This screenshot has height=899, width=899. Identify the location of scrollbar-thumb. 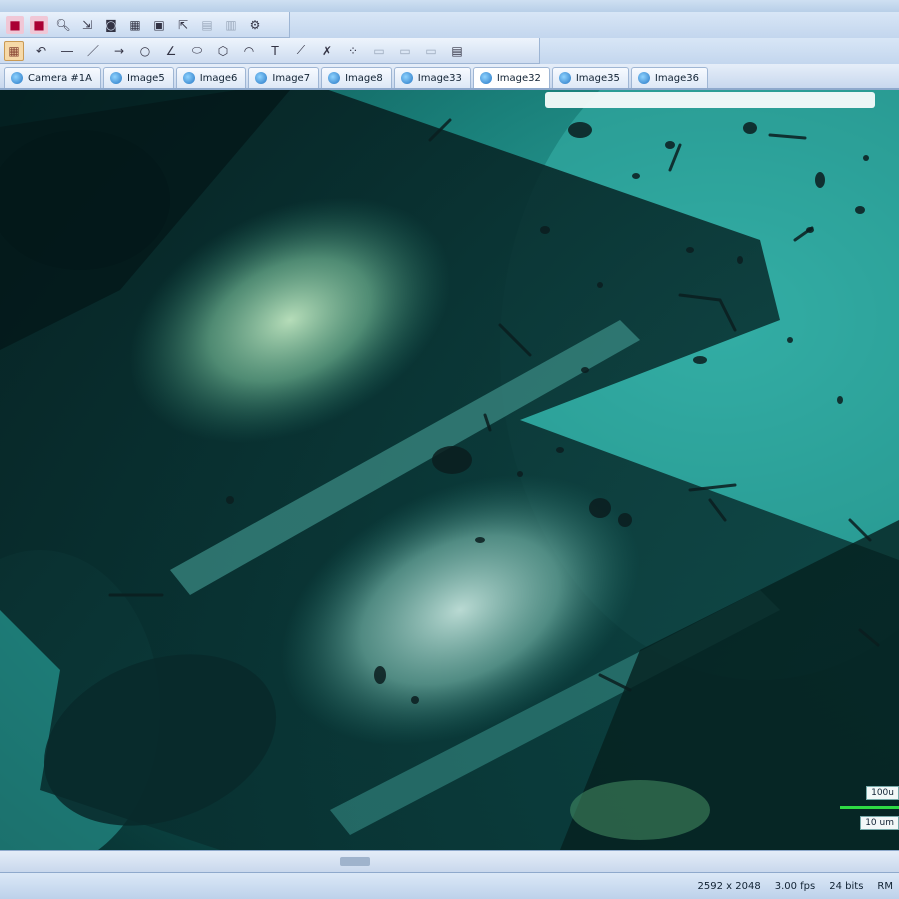
(355, 861).